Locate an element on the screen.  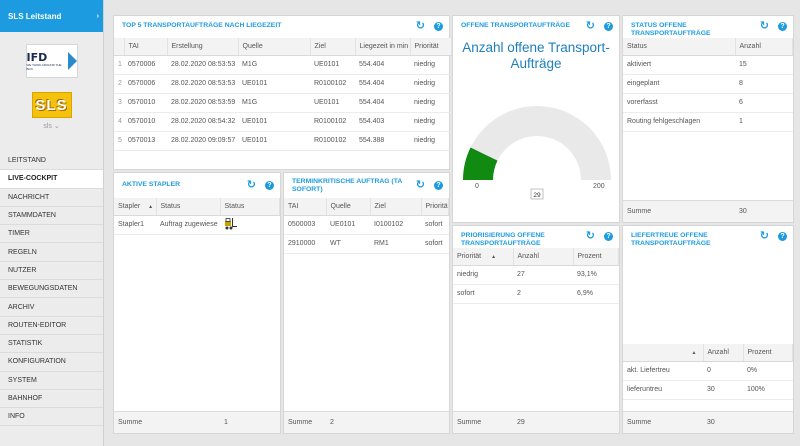
column-header-erstellung: Erstellung is located at coordinates (203, 47).